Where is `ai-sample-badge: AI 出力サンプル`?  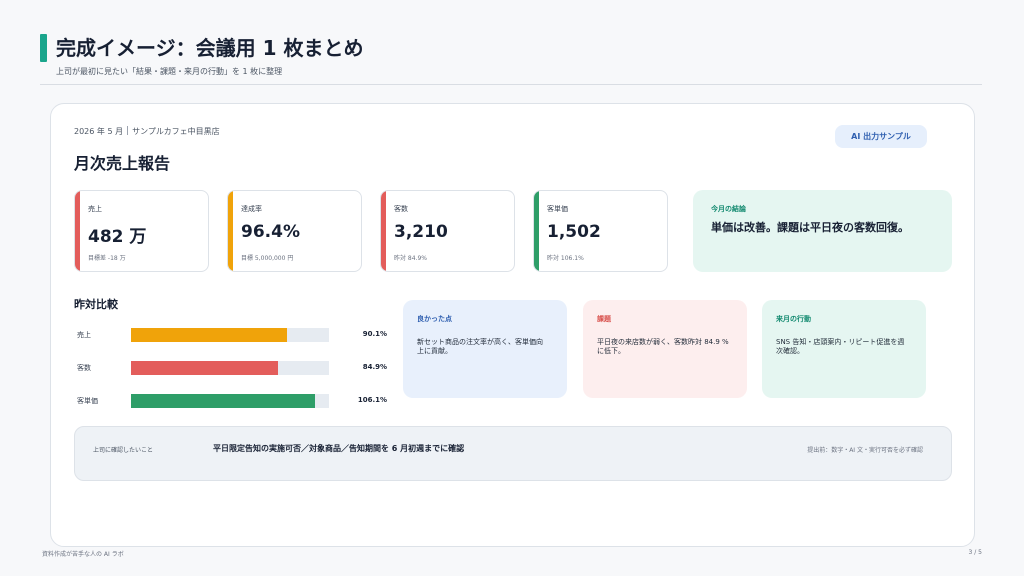 ai-sample-badge: AI 出力サンプル is located at coordinates (881, 136).